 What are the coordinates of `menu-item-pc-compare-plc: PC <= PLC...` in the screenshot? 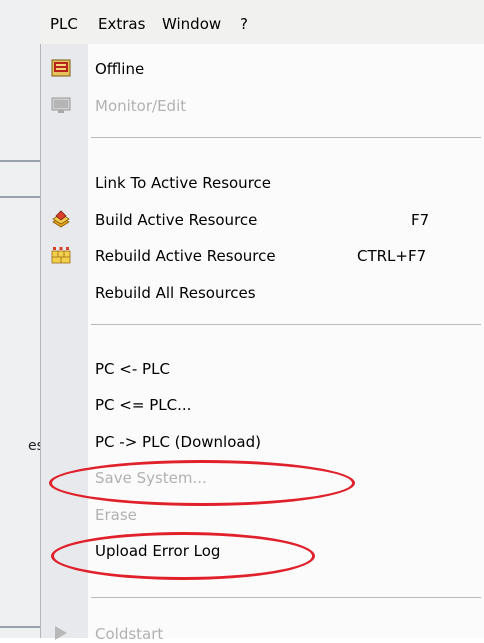 It's located at (143, 405).